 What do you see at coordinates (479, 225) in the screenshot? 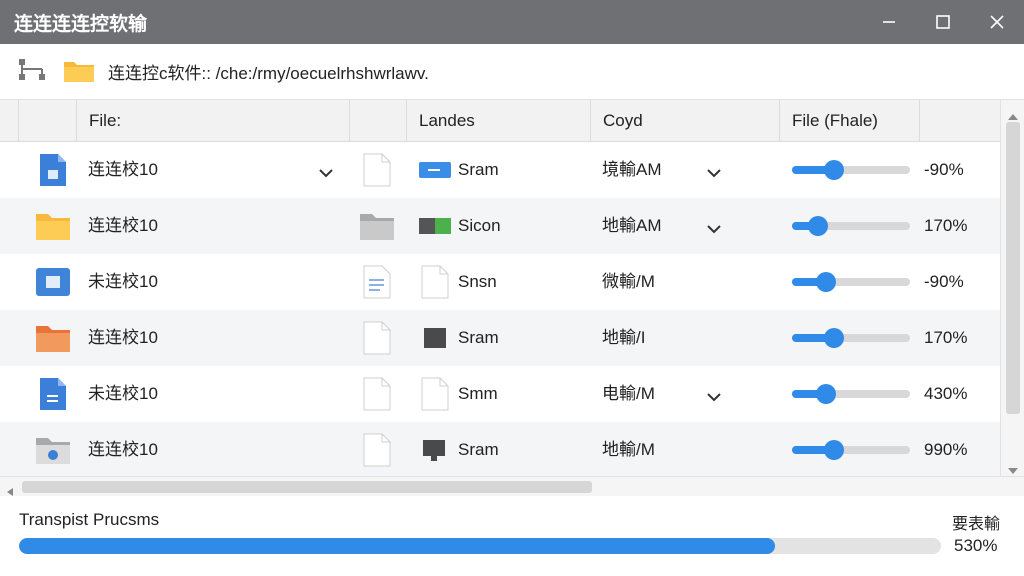
I see `landes-value: Sicon` at bounding box center [479, 225].